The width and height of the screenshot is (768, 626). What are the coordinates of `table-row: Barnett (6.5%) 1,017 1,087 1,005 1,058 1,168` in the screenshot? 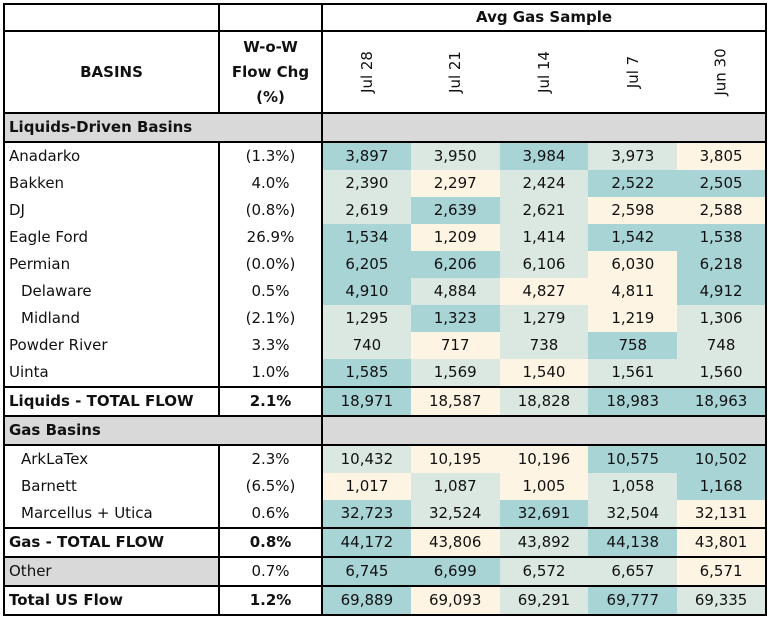 It's located at (385, 486).